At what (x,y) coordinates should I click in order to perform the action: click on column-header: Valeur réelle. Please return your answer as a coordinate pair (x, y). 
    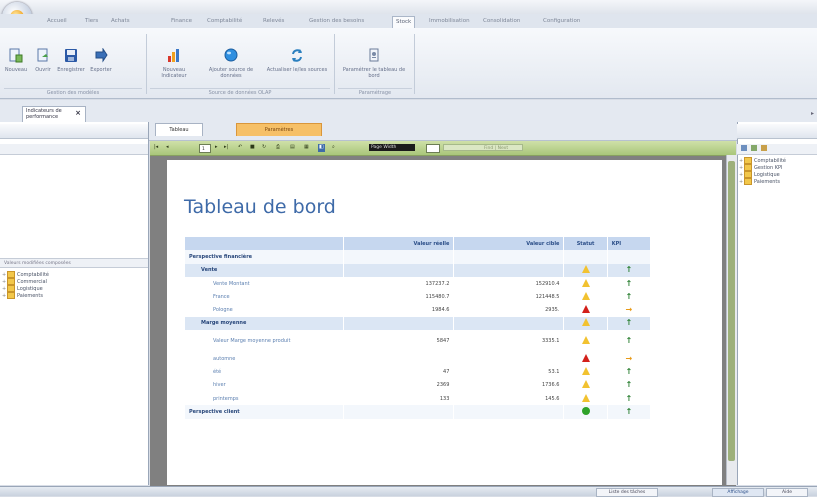
    Looking at the image, I should click on (399, 244).